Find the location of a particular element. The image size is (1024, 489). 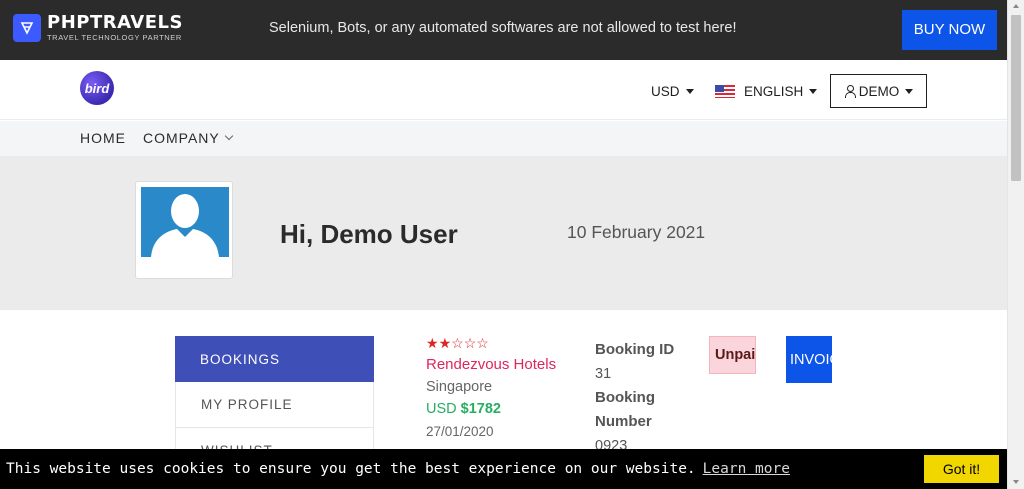

hotel-city: Singapore is located at coordinates (459, 387).